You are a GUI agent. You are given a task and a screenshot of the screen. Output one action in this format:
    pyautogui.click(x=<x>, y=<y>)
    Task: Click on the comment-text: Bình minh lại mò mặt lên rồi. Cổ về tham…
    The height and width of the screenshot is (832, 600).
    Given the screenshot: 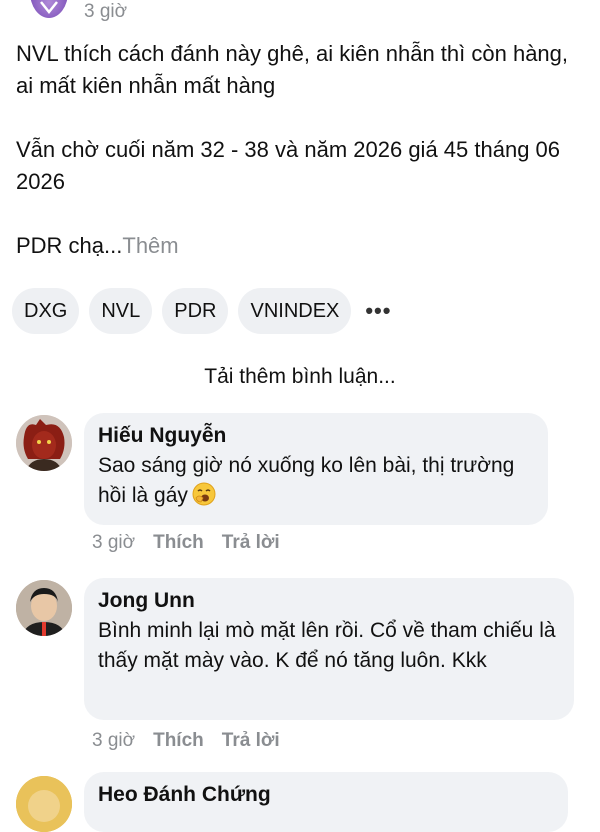 What is the action you would take?
    pyautogui.click(x=327, y=645)
    